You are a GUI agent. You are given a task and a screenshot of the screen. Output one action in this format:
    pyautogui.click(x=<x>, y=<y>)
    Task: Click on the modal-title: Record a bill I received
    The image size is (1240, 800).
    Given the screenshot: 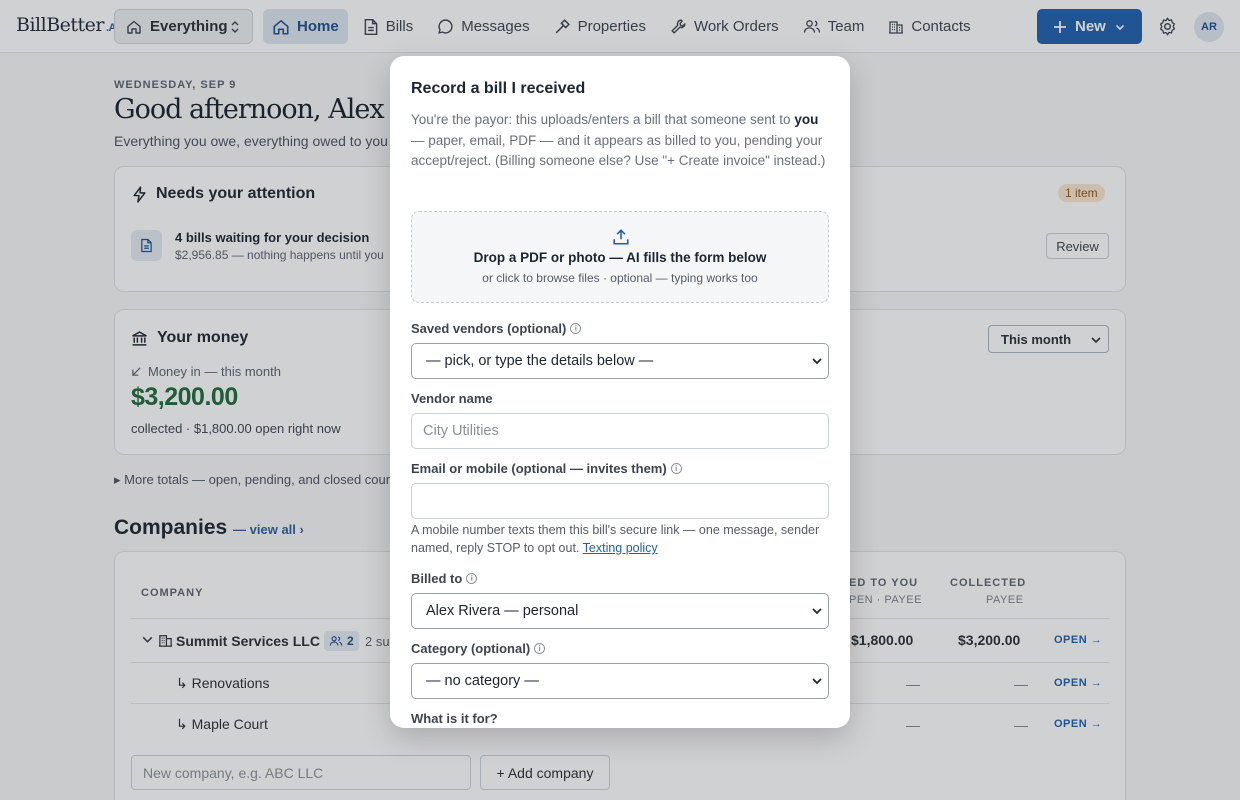 What is the action you would take?
    pyautogui.click(x=498, y=88)
    